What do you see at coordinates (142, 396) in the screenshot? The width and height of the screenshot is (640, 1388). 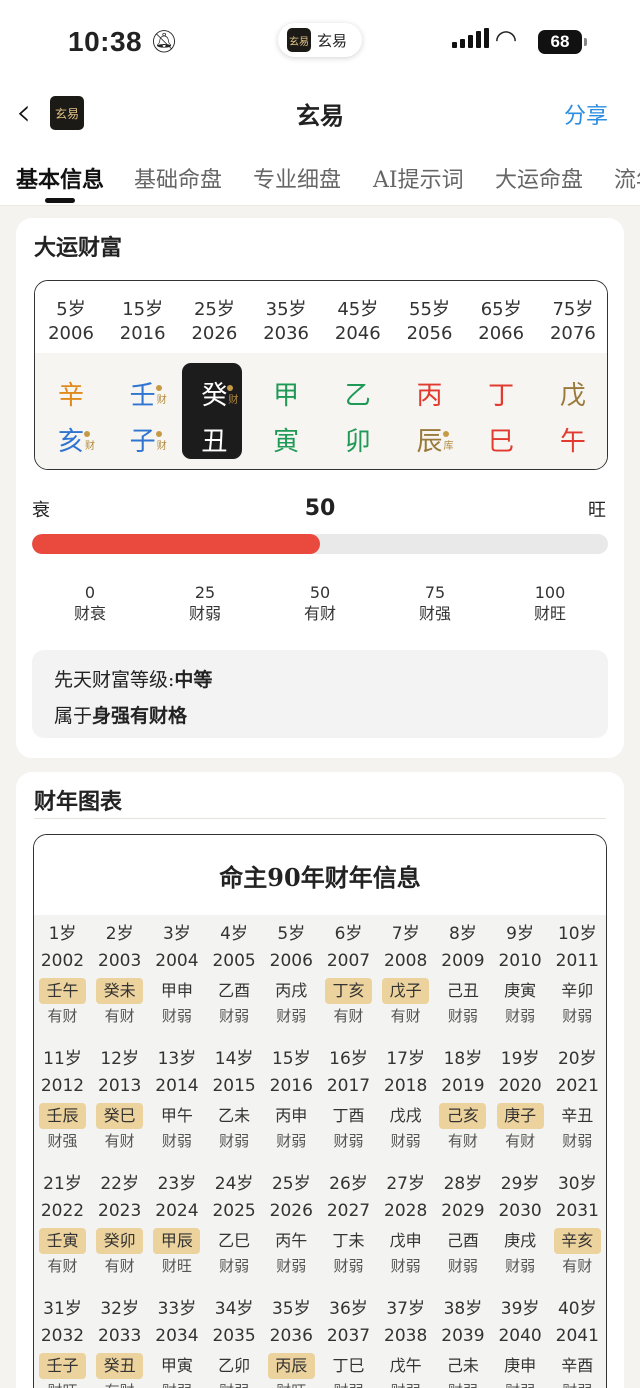 I see `dayun-gan: 壬` at bounding box center [142, 396].